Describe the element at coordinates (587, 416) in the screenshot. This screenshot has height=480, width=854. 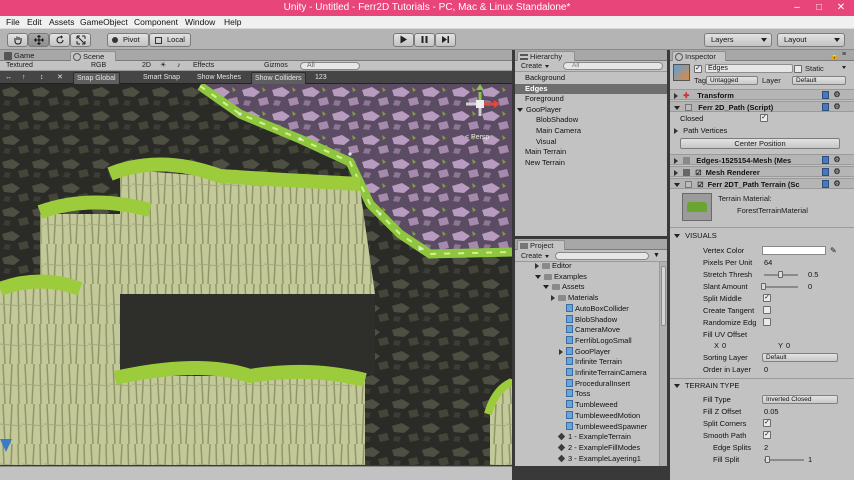
I see `project-item: TumbleweedMotion` at that location.